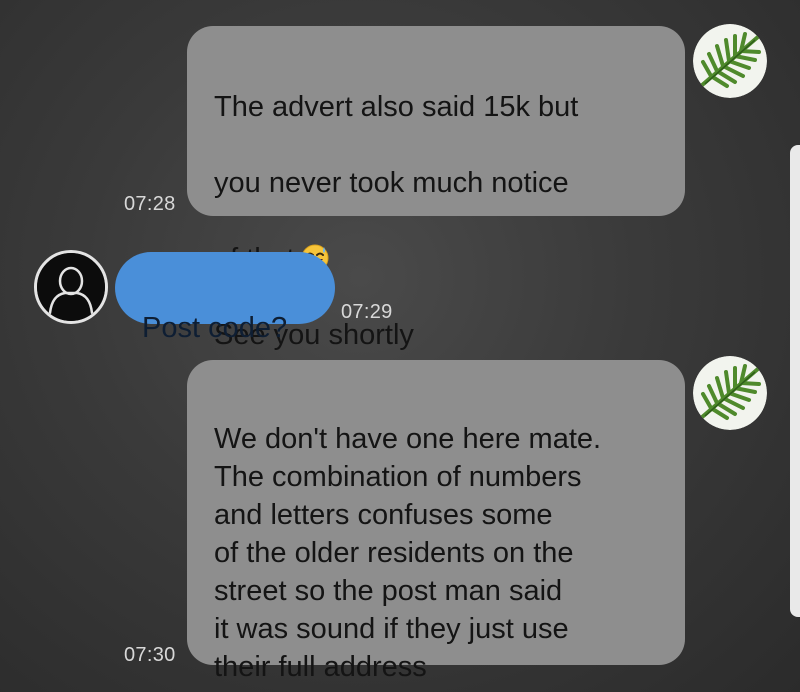 The width and height of the screenshot is (800, 692). Describe the element at coordinates (150, 204) in the screenshot. I see `message-timestamp: 07:28` at that location.